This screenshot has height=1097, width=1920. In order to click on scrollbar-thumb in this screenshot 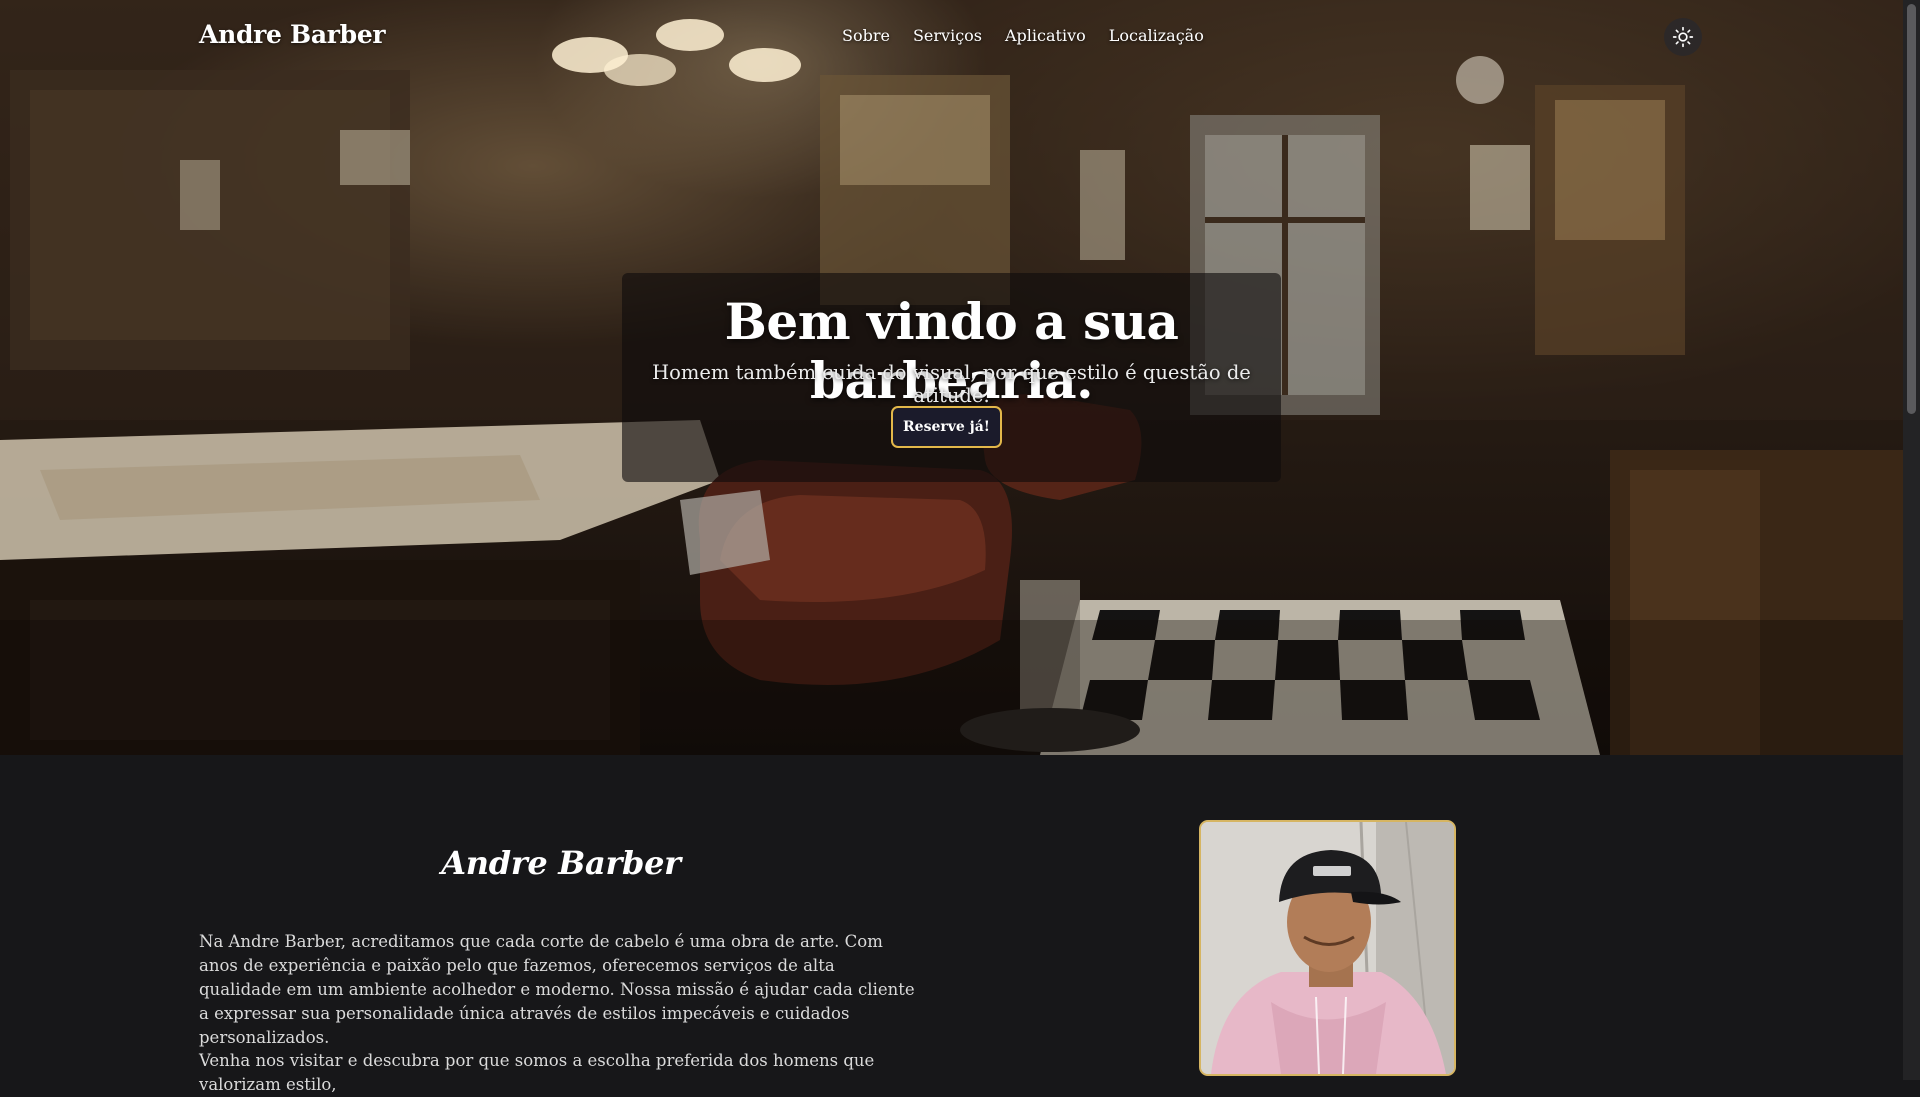, I will do `click(1911, 209)`.